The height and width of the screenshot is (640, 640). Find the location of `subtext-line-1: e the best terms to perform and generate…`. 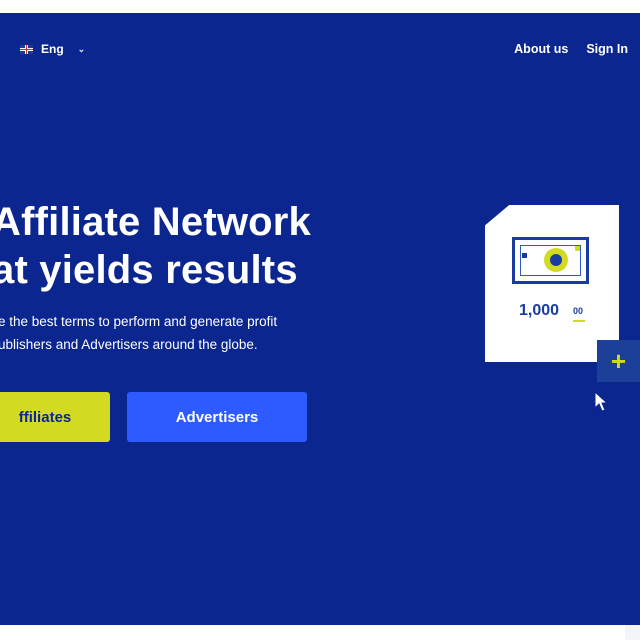

subtext-line-1: e the best terms to perform and generate… is located at coordinates (139, 321).